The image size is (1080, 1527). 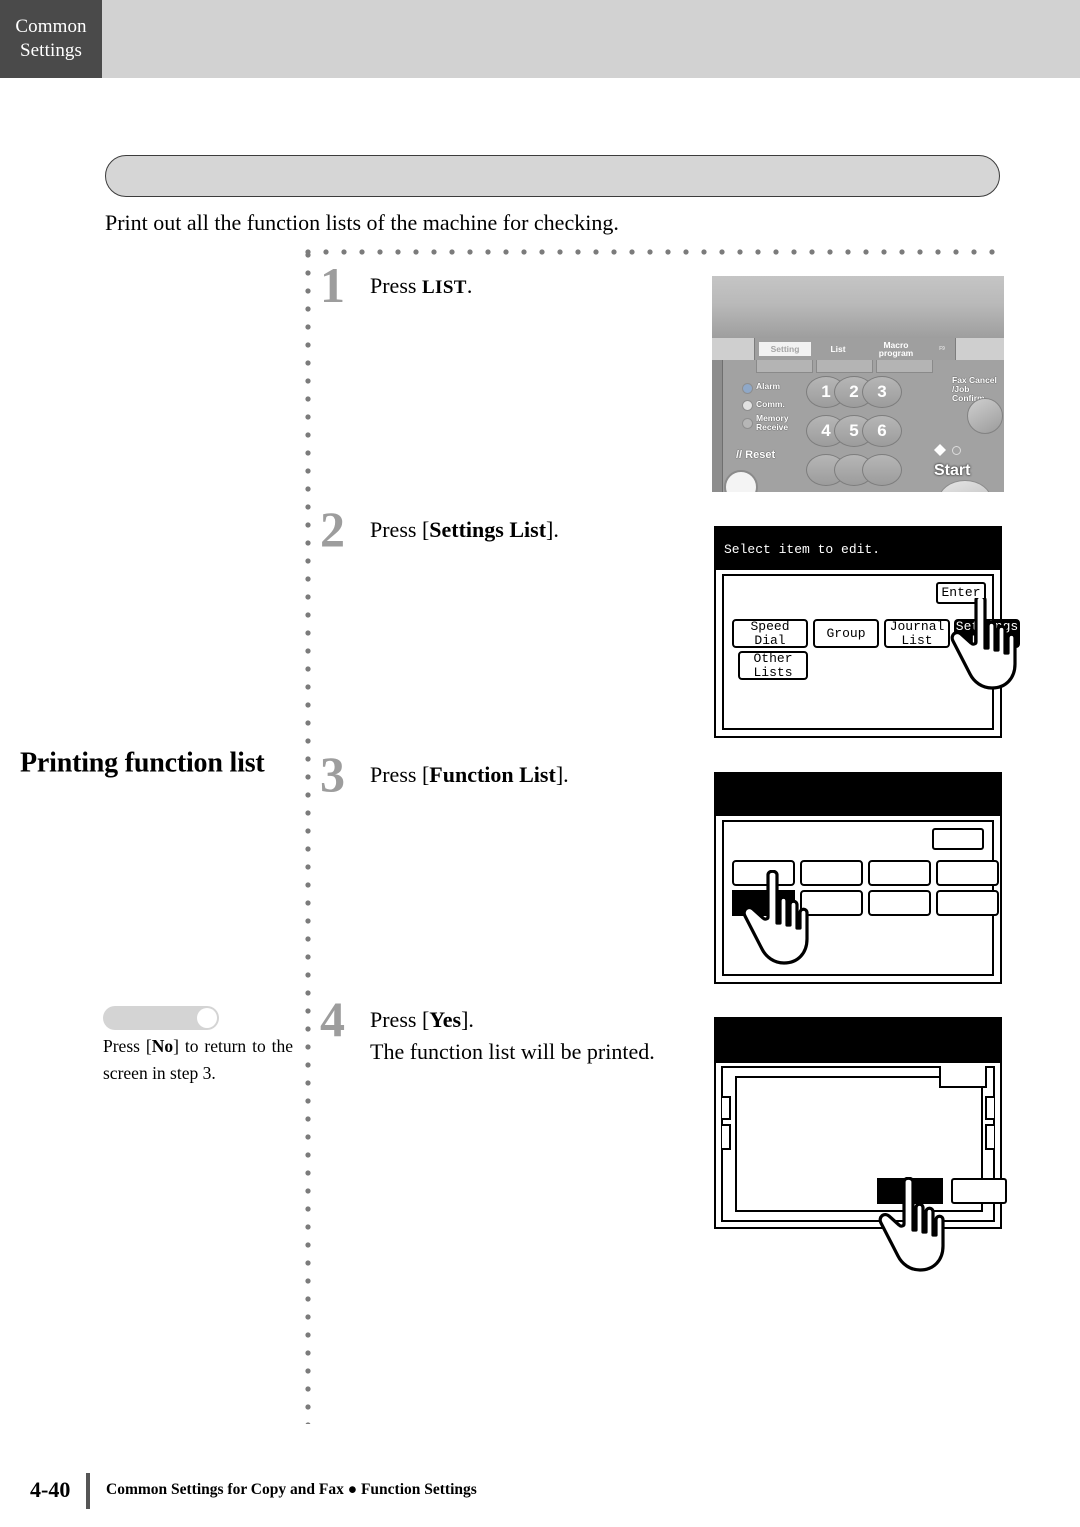 What do you see at coordinates (846, 633) in the screenshot?
I see `lcd2-button-group: Group` at bounding box center [846, 633].